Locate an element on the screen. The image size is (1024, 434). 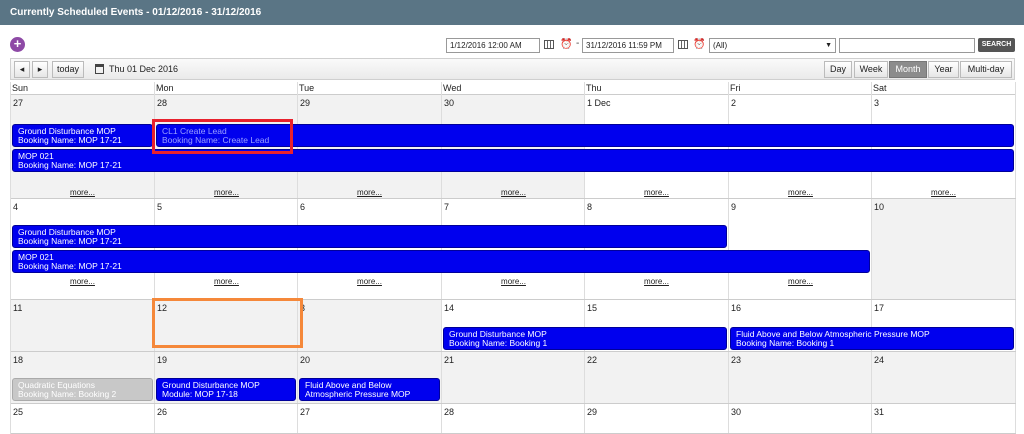
day-cell: 23 is located at coordinates (800, 377).